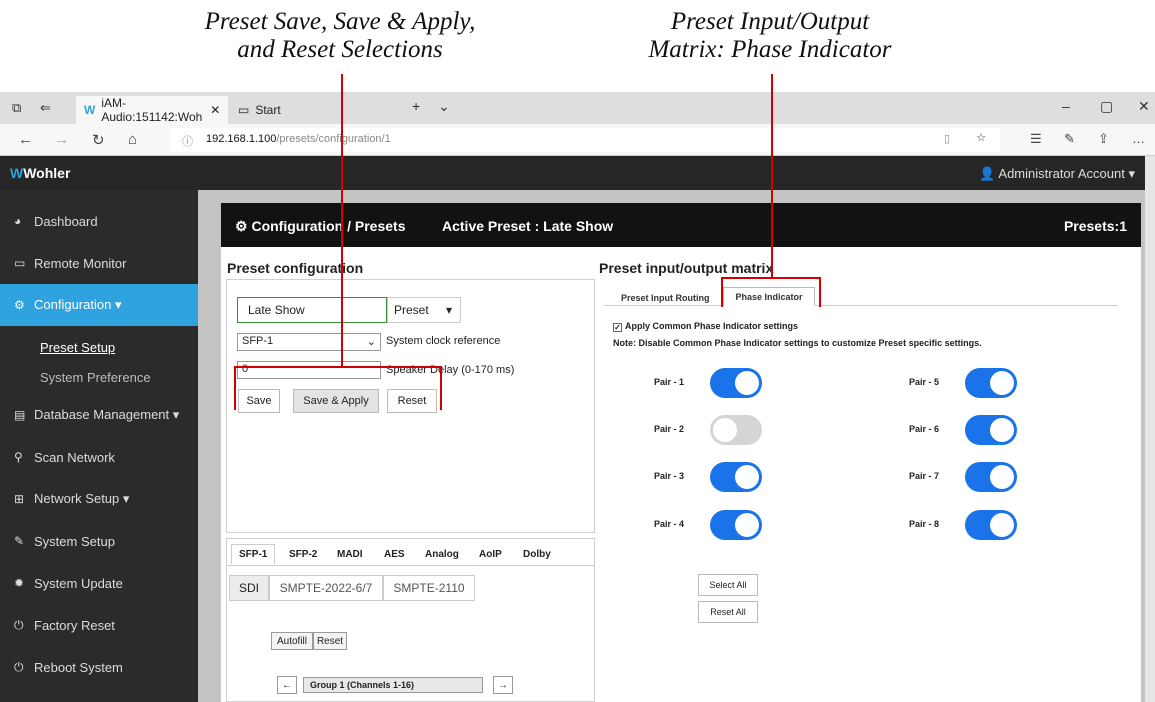 The width and height of the screenshot is (1155, 702). I want to click on pair-label: Pair - 1, so click(669, 382).